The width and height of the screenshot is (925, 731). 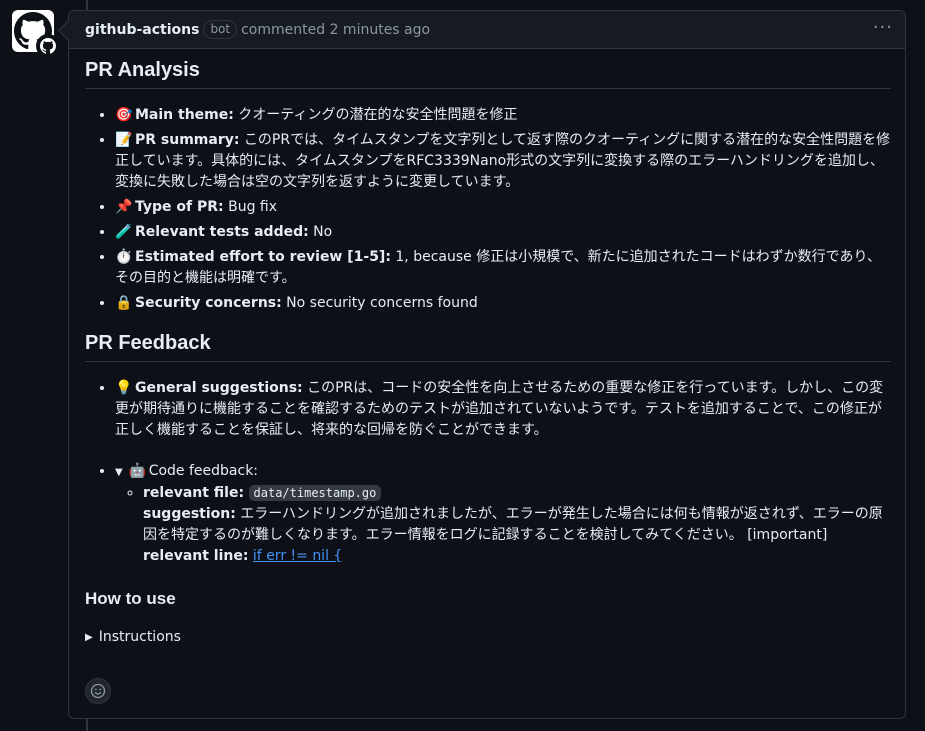 I want to click on robot-icon: 🤖, so click(x=137, y=471).